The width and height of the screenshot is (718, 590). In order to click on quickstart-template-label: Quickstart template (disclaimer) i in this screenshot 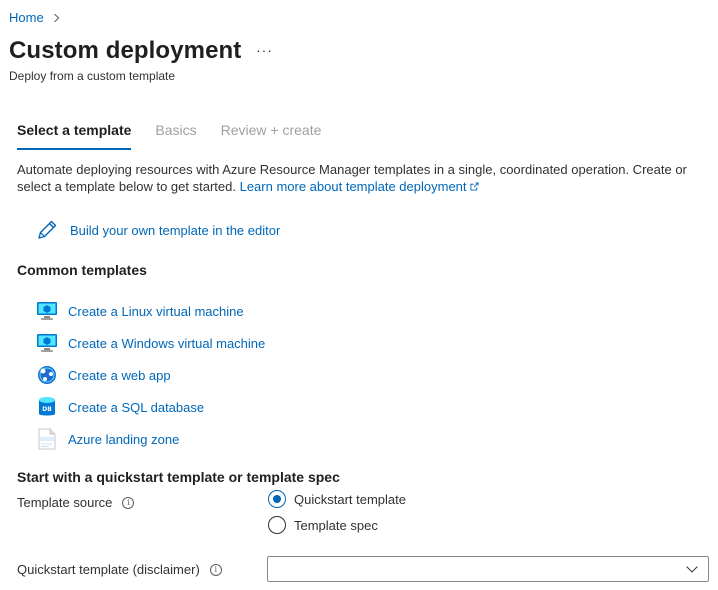, I will do `click(119, 569)`.